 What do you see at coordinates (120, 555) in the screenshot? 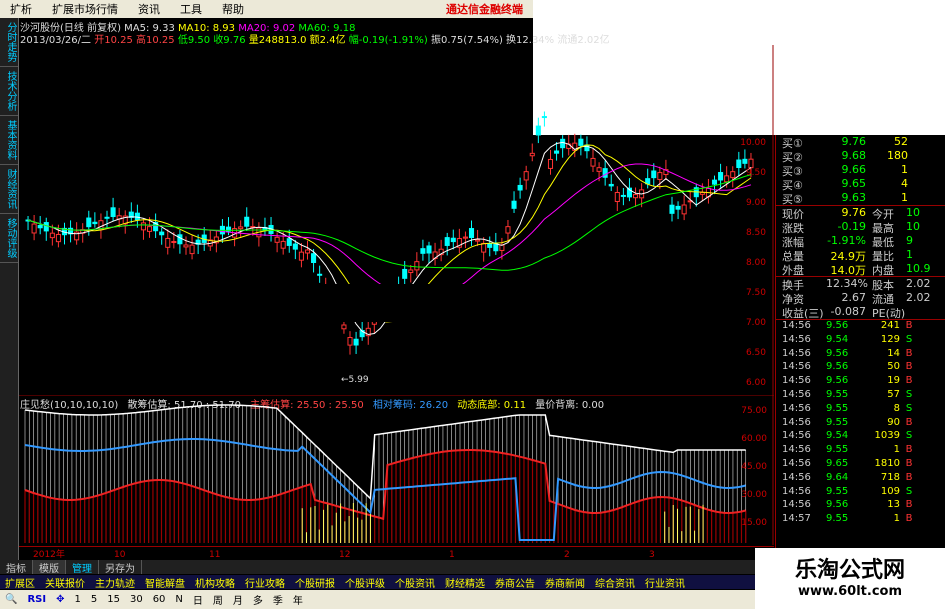
I see `time-tick-label: 10` at bounding box center [120, 555].